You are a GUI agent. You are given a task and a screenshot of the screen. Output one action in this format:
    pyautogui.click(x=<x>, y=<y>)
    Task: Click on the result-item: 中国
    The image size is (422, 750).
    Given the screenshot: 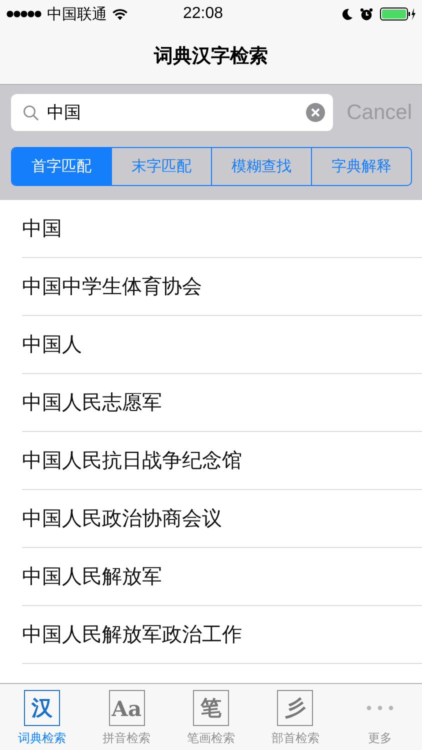 What is the action you would take?
    pyautogui.click(x=42, y=228)
    